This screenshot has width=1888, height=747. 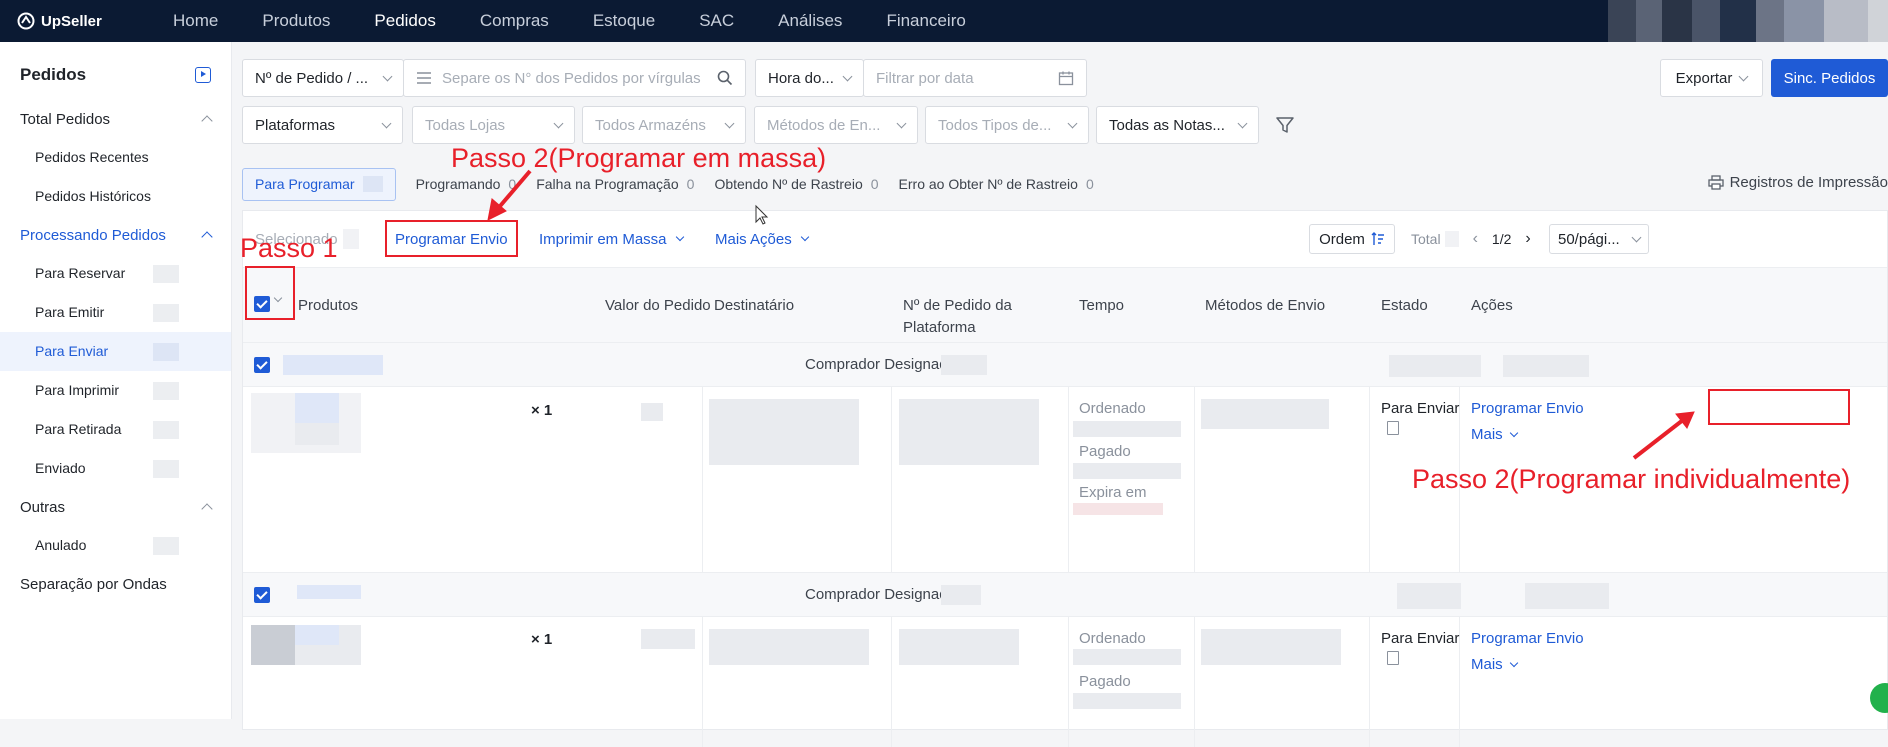 I want to click on filter-icon, so click(x=1285, y=125).